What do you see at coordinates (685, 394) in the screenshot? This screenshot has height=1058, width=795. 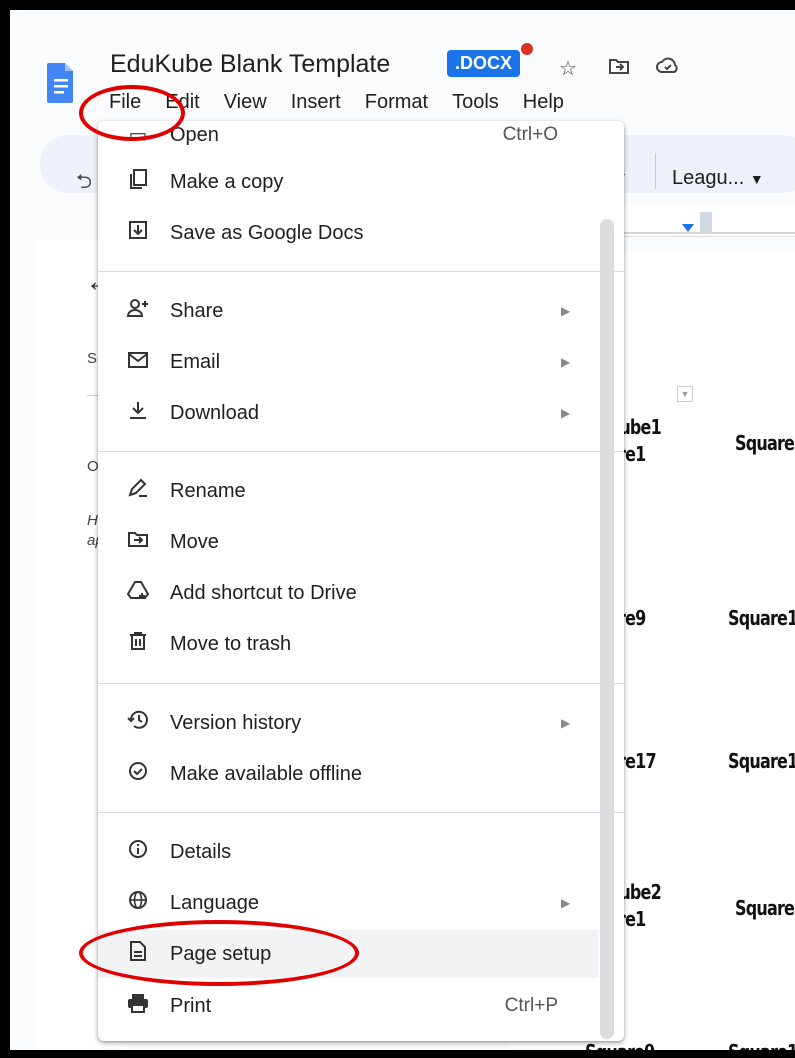 I see `table-cell-dropdown-icon: ▼` at bounding box center [685, 394].